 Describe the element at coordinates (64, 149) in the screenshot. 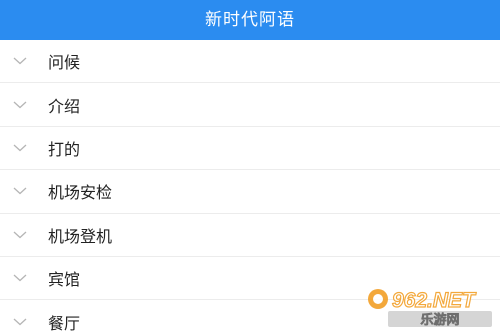

I see `list-item-label: 打的` at that location.